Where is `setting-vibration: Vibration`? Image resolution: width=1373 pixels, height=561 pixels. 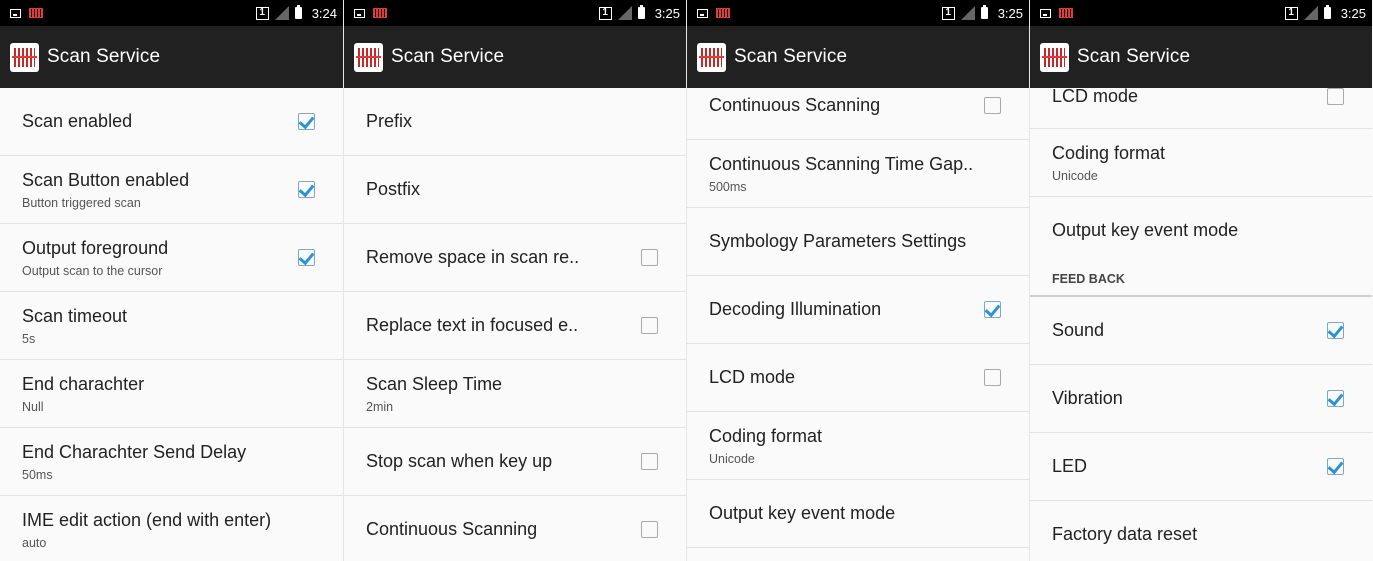
setting-vibration: Vibration is located at coordinates (1201, 399).